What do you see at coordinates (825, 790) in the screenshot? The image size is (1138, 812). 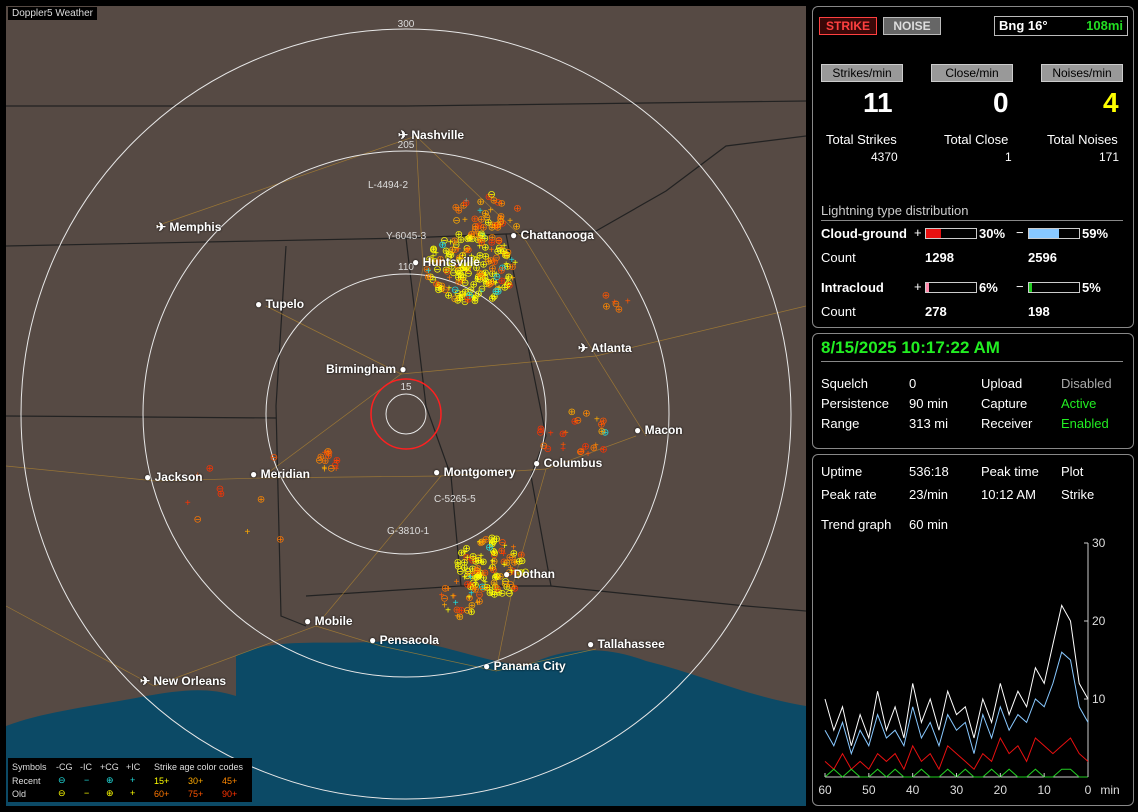 I see `x-tick-label: 60` at bounding box center [825, 790].